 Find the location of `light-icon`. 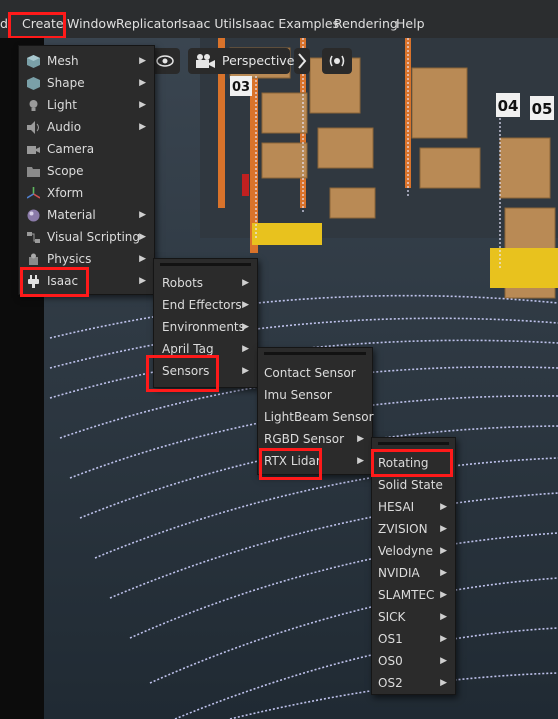

light-icon is located at coordinates (33, 105).